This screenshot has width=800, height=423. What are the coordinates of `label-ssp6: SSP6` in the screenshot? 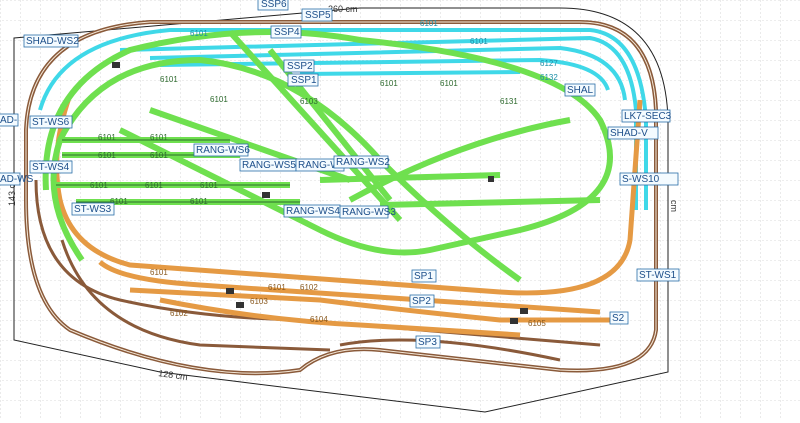 It's located at (273, 5).